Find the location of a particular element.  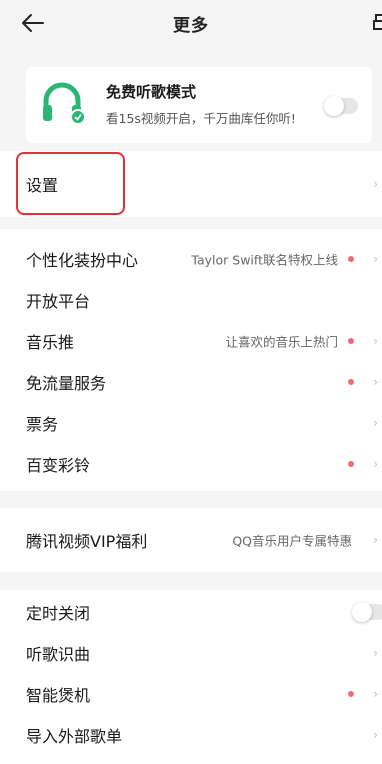

menu-row-song-recognition: 听歌识曲 › is located at coordinates (191, 653).